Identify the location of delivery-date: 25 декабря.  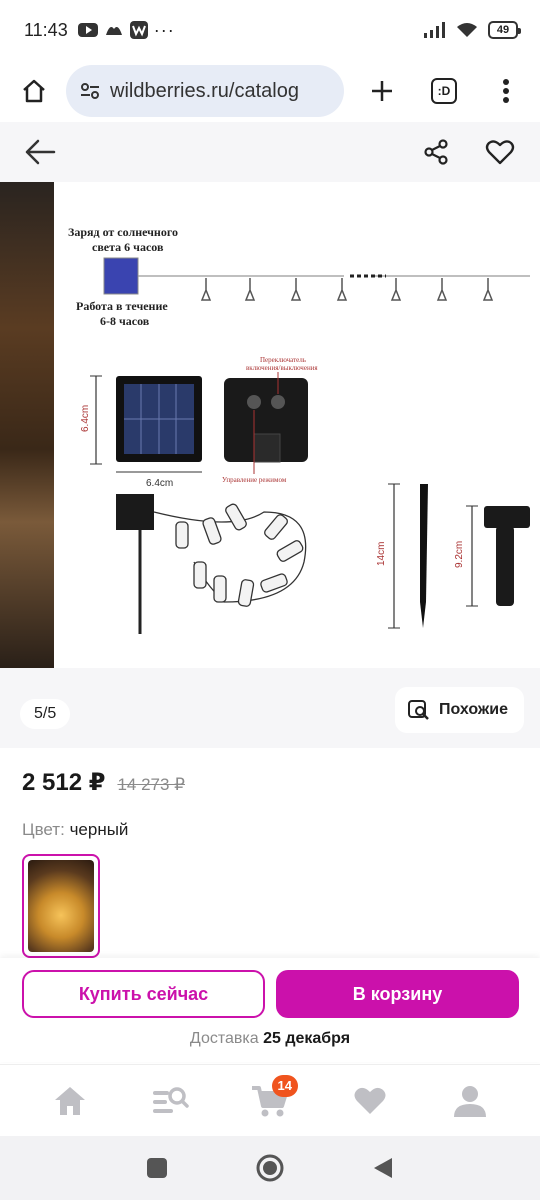
(307, 1038).